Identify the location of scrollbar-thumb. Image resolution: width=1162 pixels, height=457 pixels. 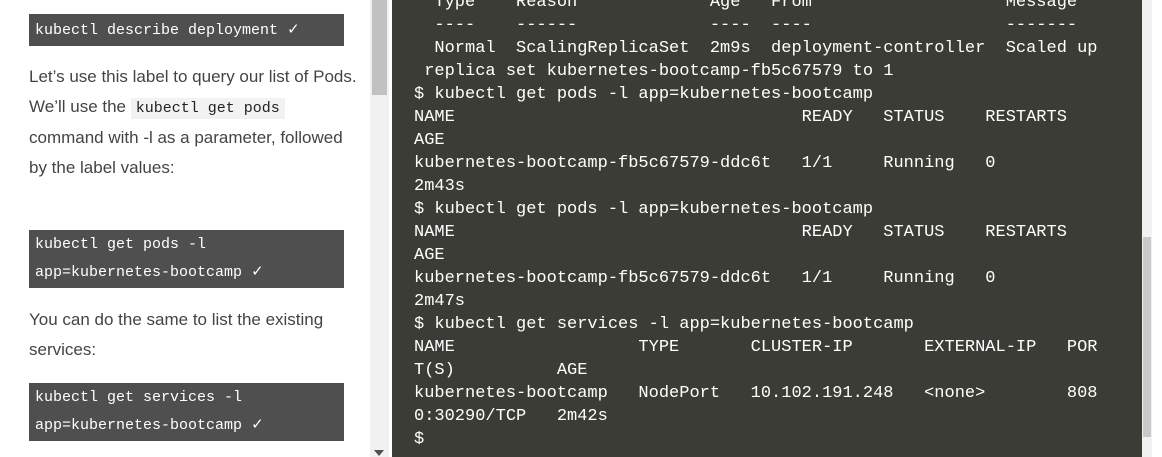
(379, 47).